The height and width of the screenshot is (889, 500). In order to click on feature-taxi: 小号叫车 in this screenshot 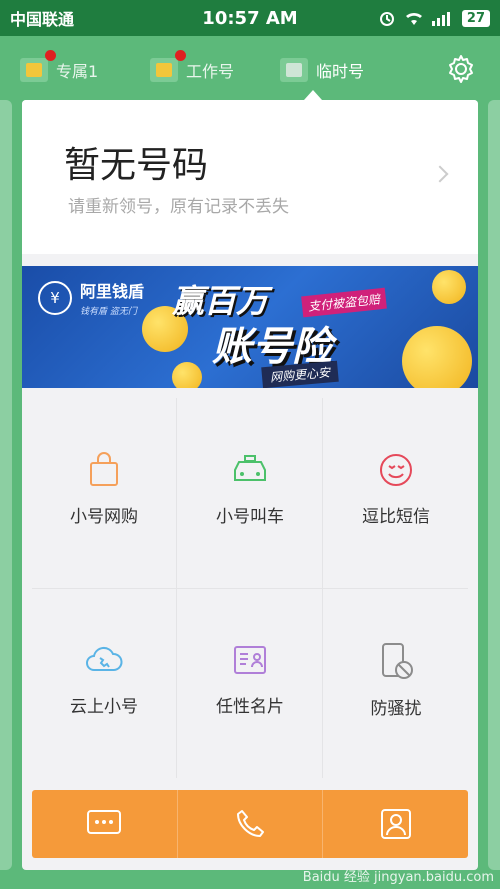, I will do `click(250, 493)`.